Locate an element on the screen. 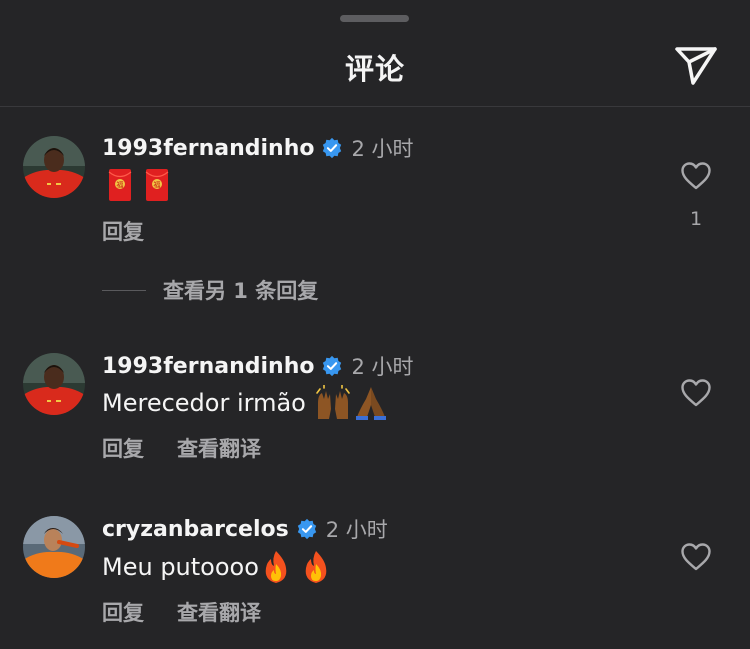  raising-hands-icon is located at coordinates (333, 402).